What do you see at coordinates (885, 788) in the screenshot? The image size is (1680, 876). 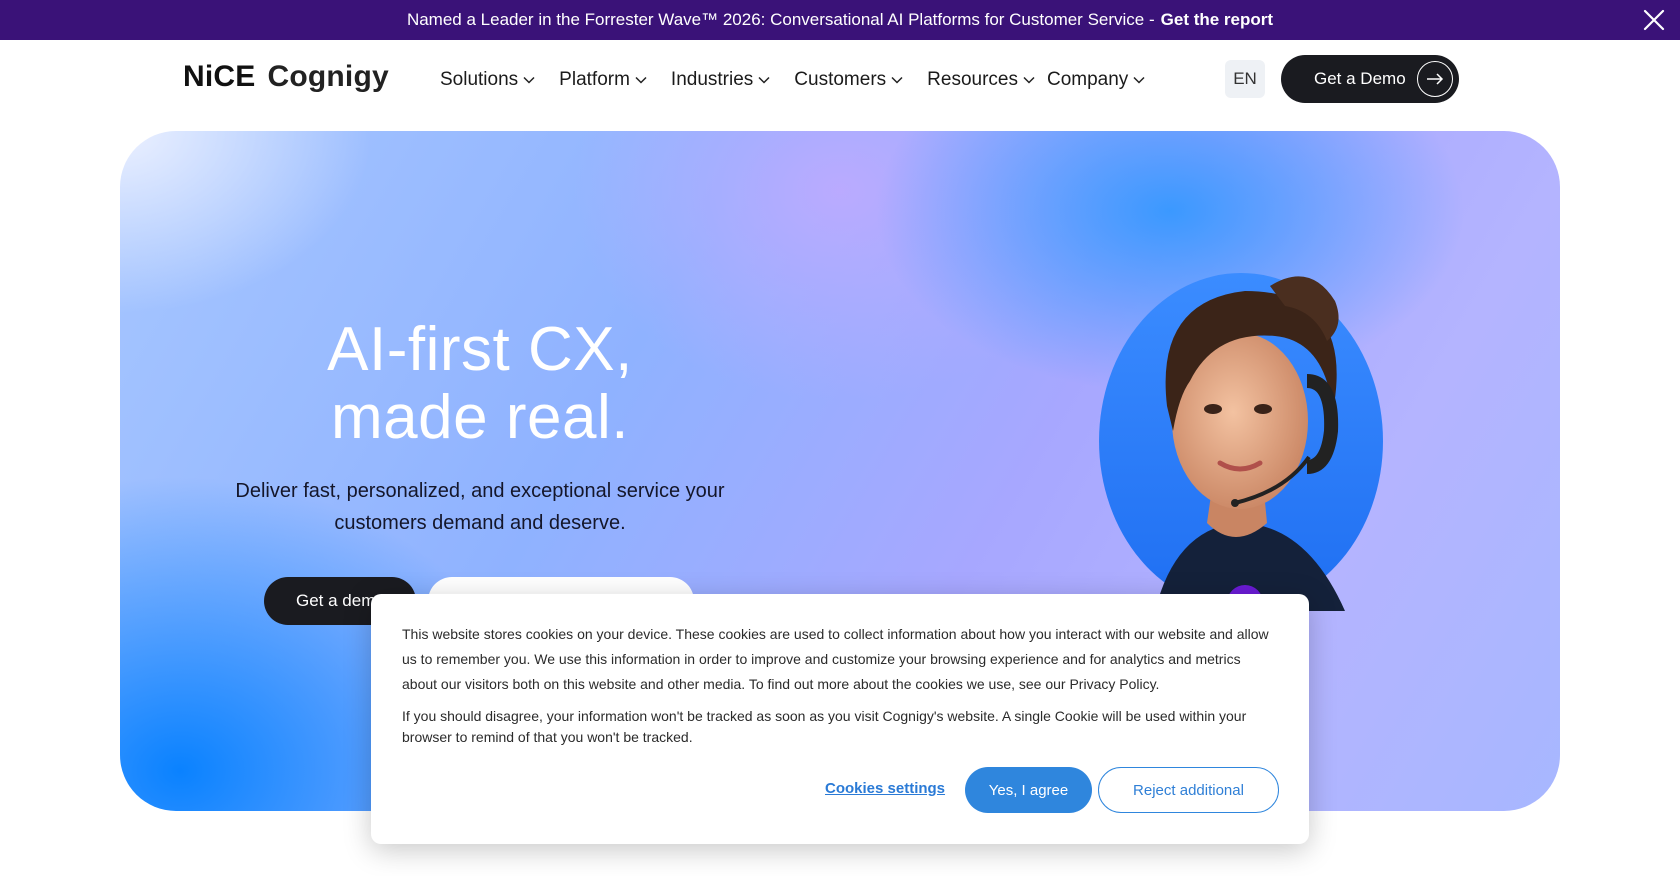 I see `cookies-settings-link: Cookies settings` at bounding box center [885, 788].